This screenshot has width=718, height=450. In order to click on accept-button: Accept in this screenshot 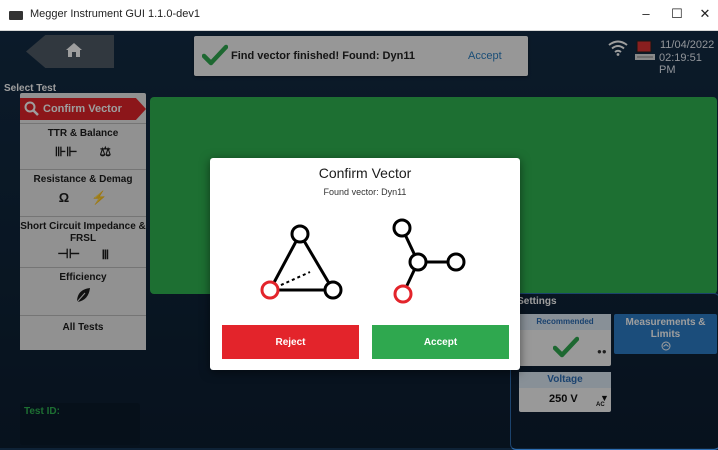, I will do `click(440, 342)`.